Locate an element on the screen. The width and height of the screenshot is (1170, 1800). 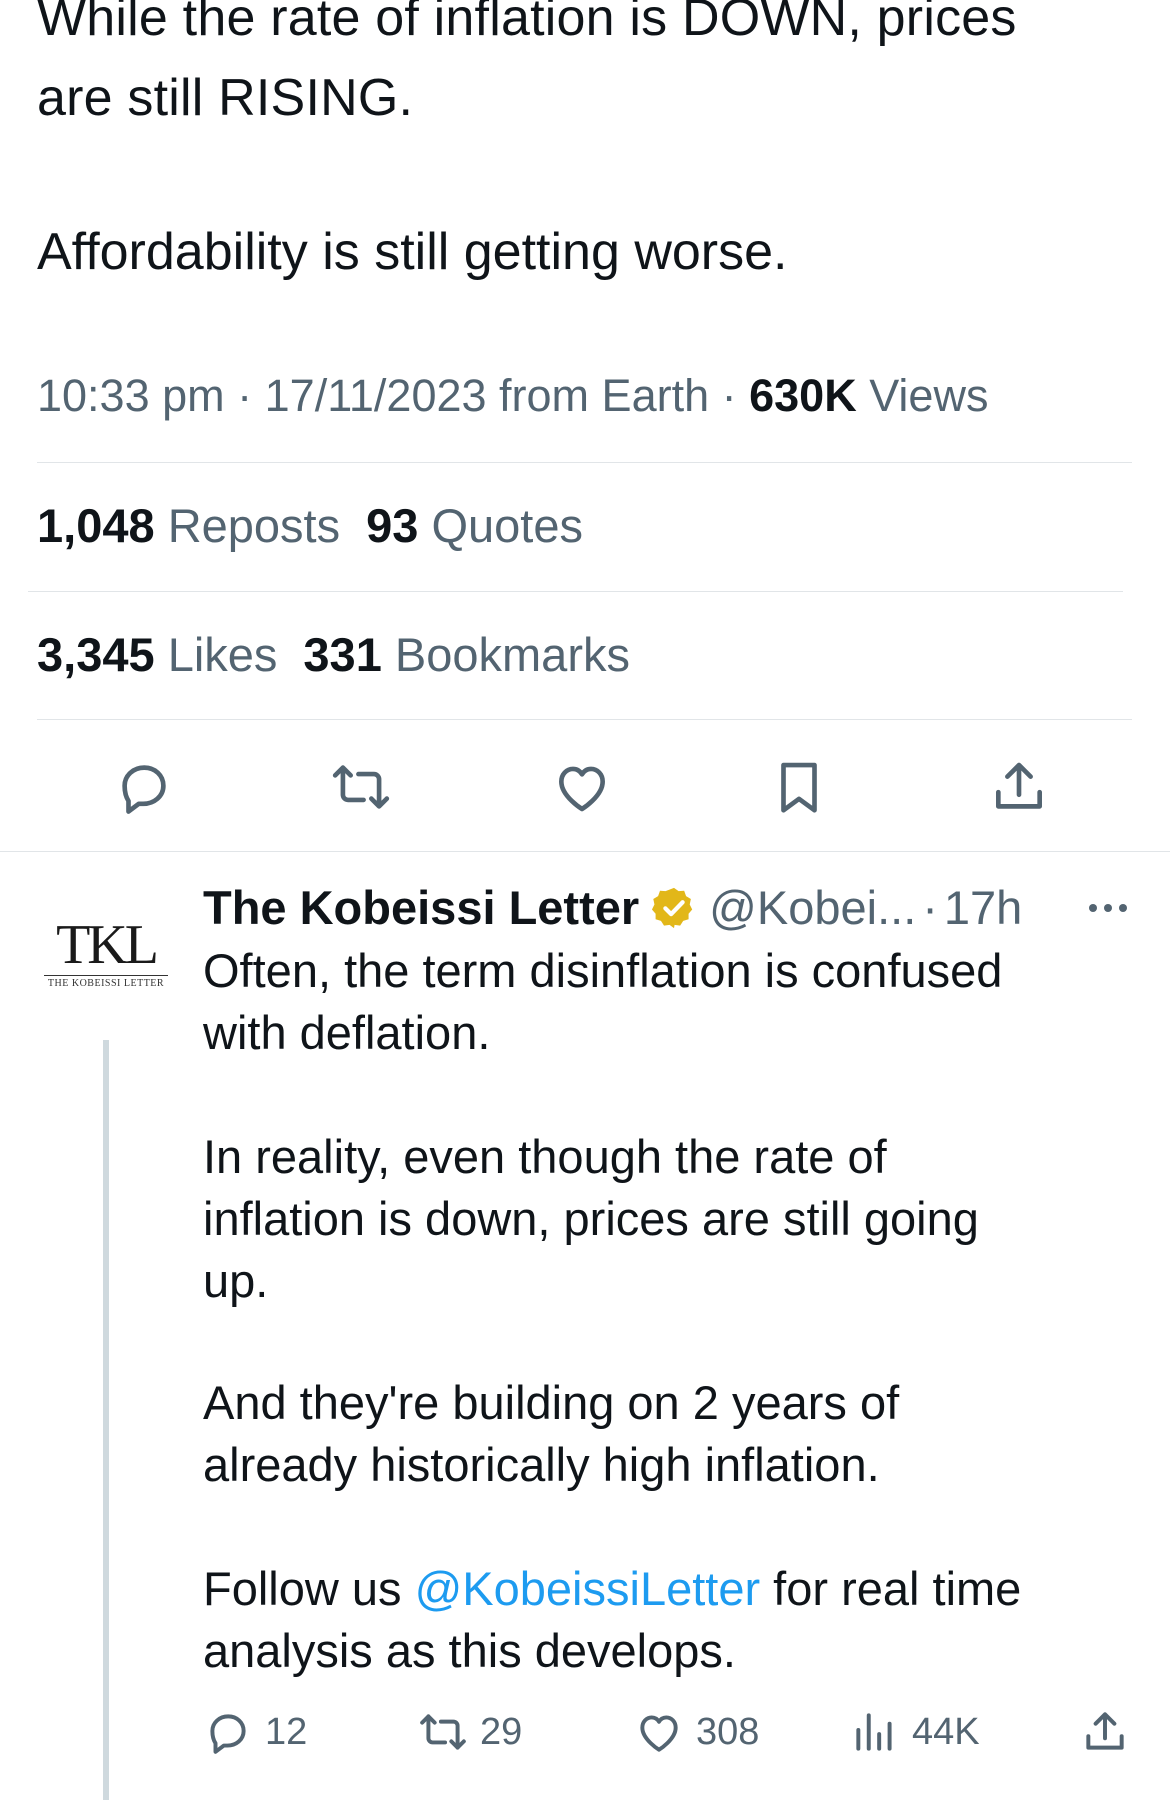
reposts-stat: 1,048 Reposts is located at coordinates (188, 525).